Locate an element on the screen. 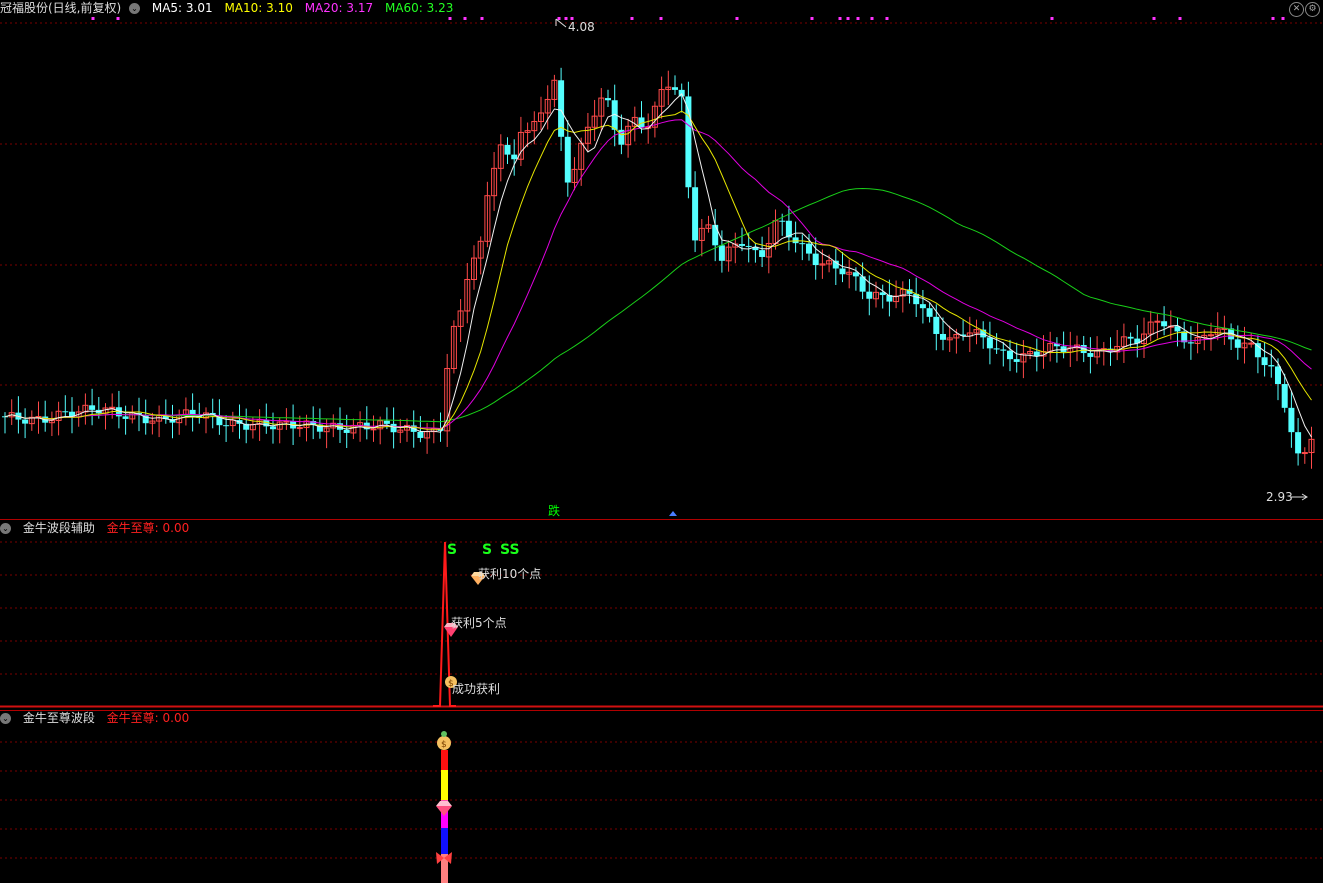 This screenshot has height=883, width=1323. signal-dots-row is located at coordinates (688, 18).